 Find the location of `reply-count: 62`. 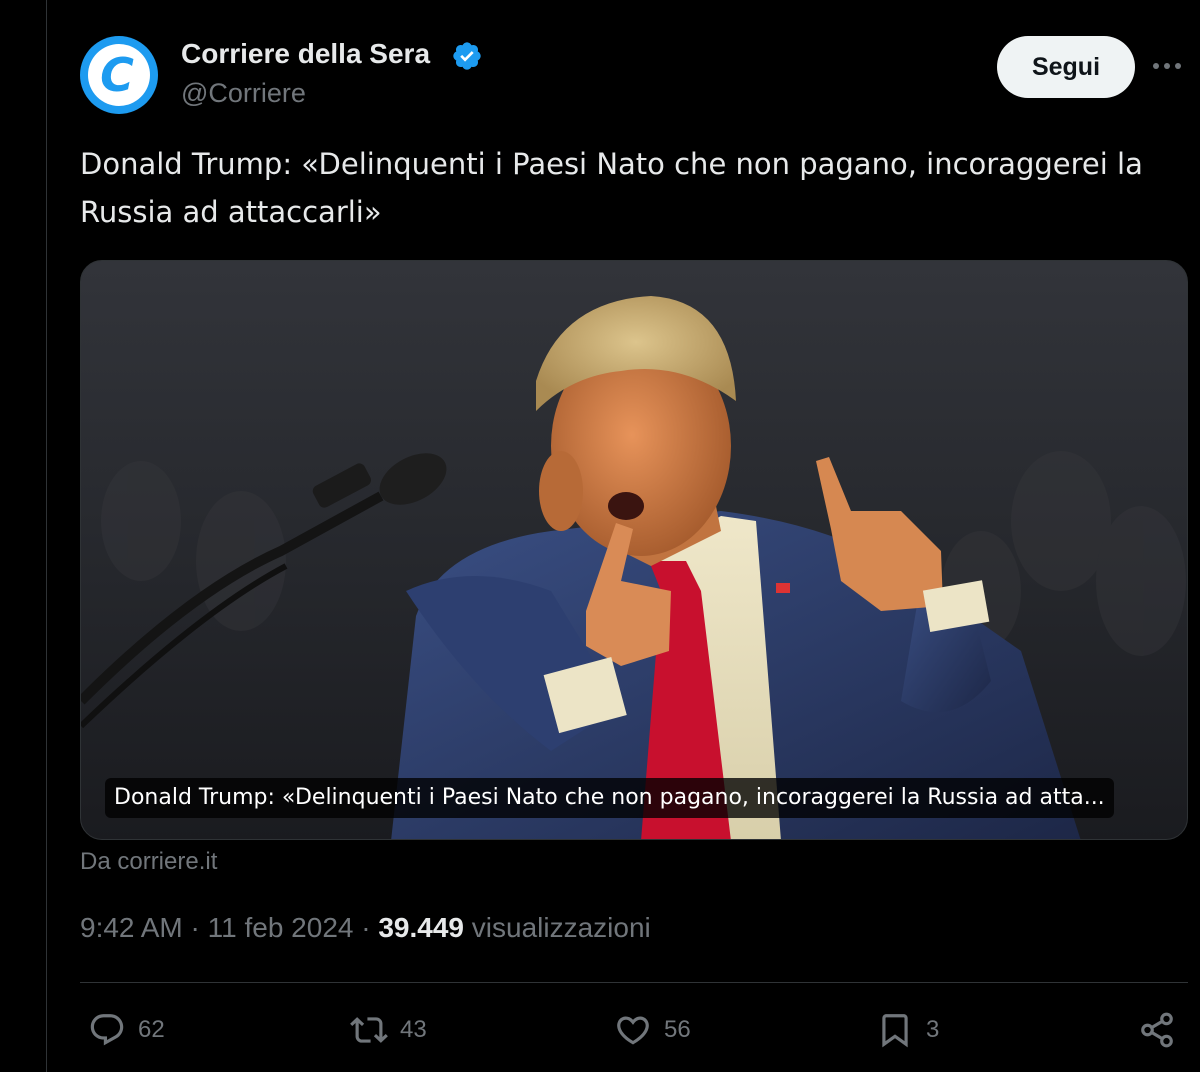

reply-count: 62 is located at coordinates (151, 1029).